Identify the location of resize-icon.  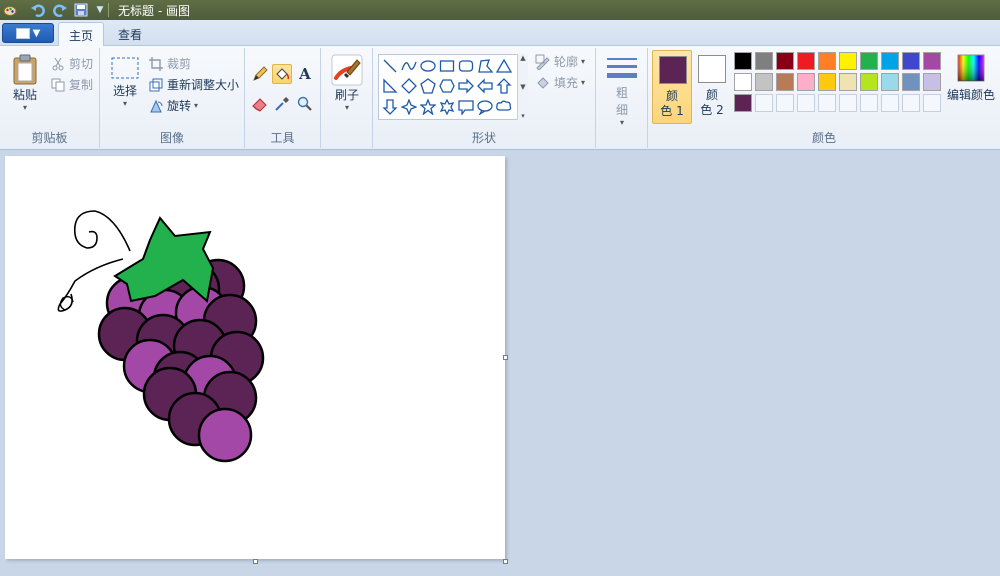
(156, 85).